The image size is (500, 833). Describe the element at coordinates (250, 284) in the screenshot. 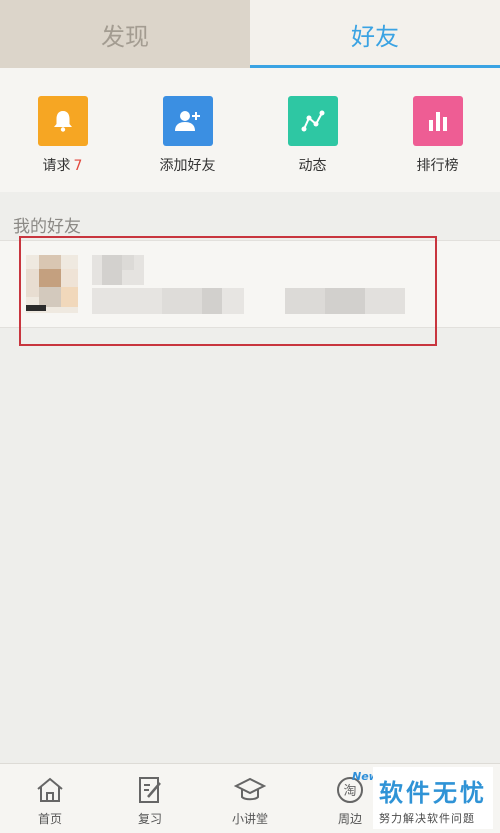

I see `friend-list-item` at that location.